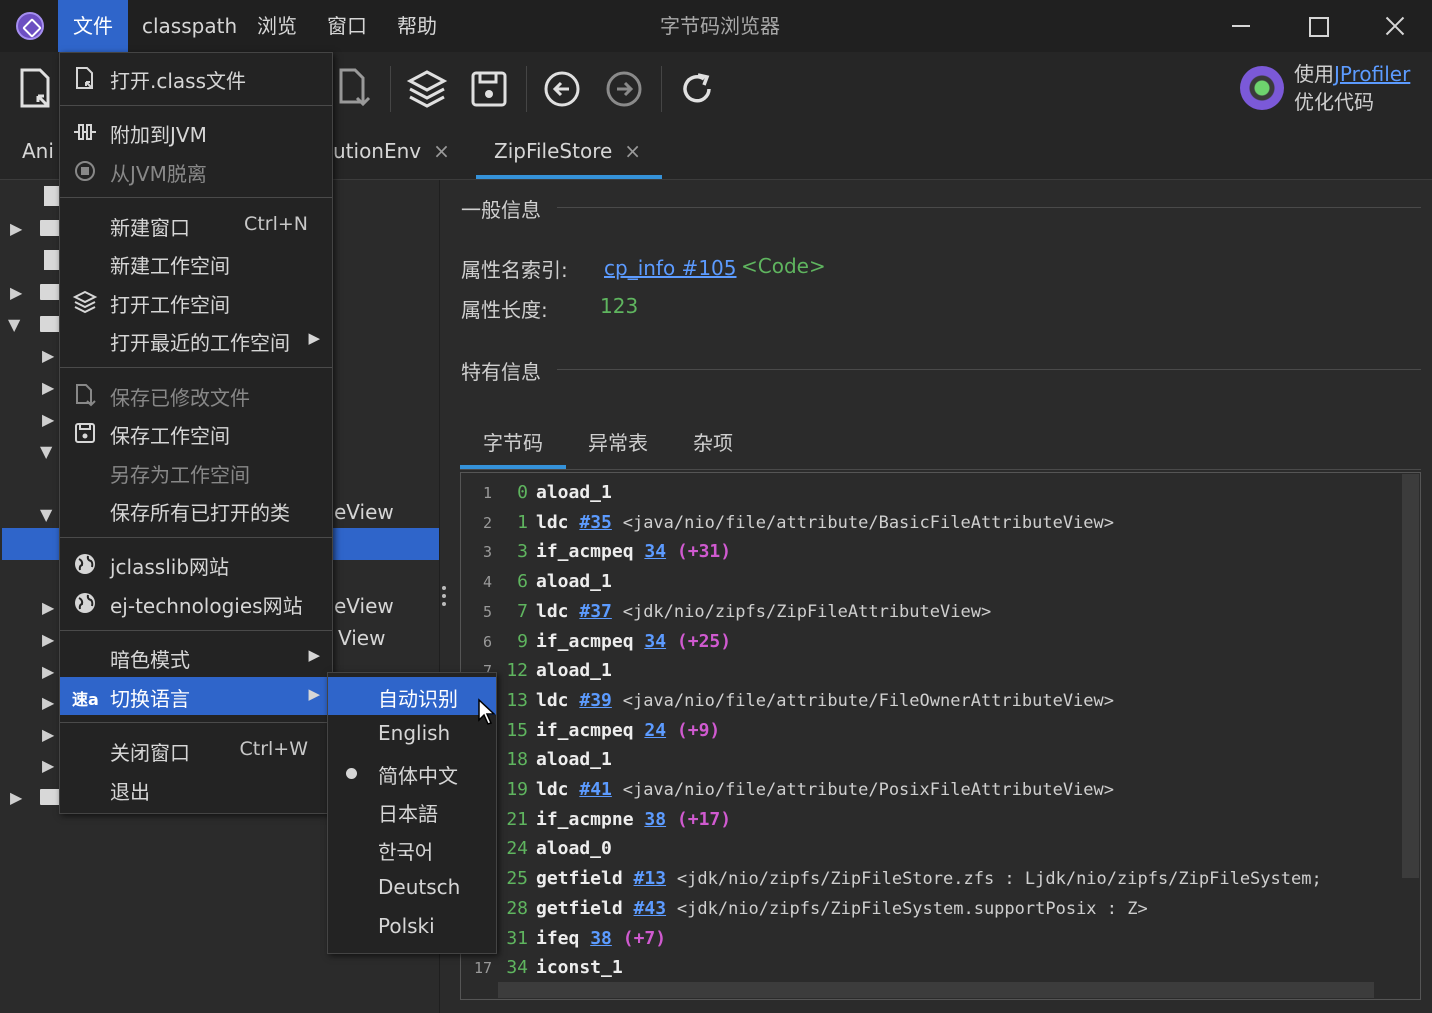  I want to click on bytecode-opcode: if_acmpeq, so click(585, 730).